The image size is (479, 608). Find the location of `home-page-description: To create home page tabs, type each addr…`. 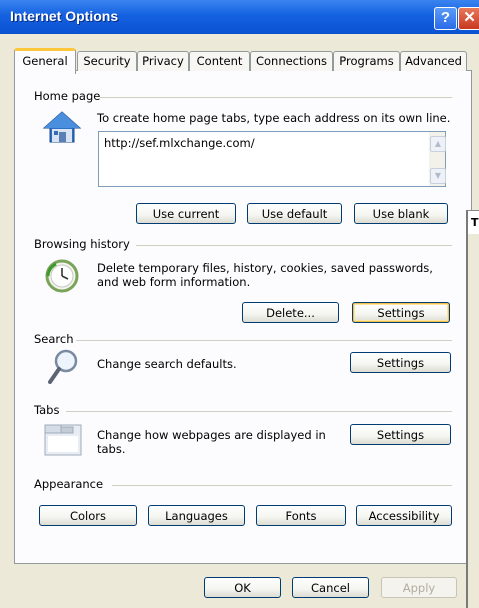

home-page-description: To create home page tabs, type each addr… is located at coordinates (274, 118).